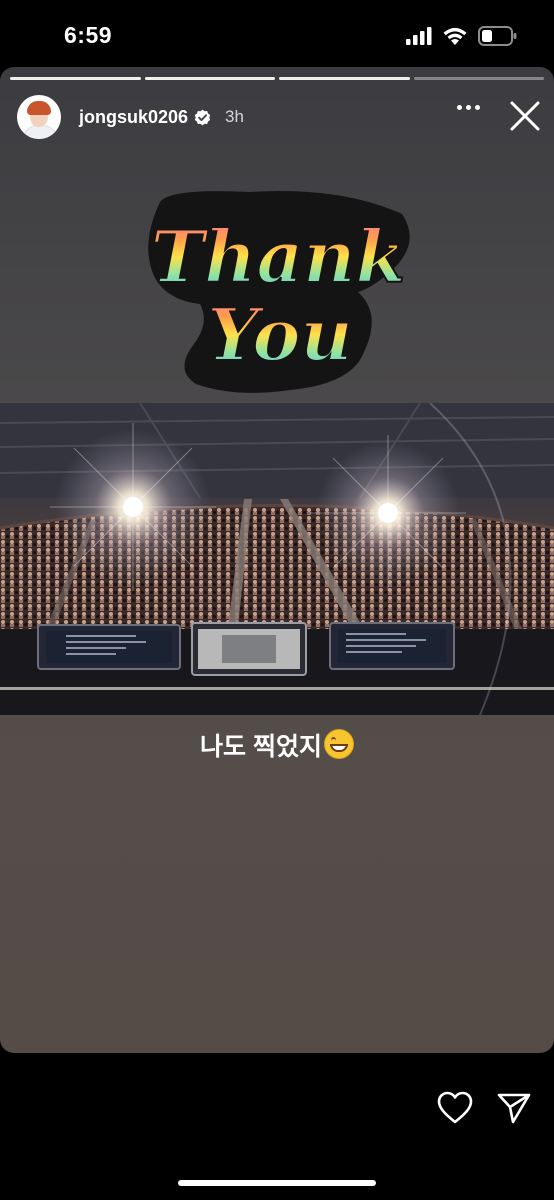  I want to click on sticker-text-line2: You, so click(280, 334).